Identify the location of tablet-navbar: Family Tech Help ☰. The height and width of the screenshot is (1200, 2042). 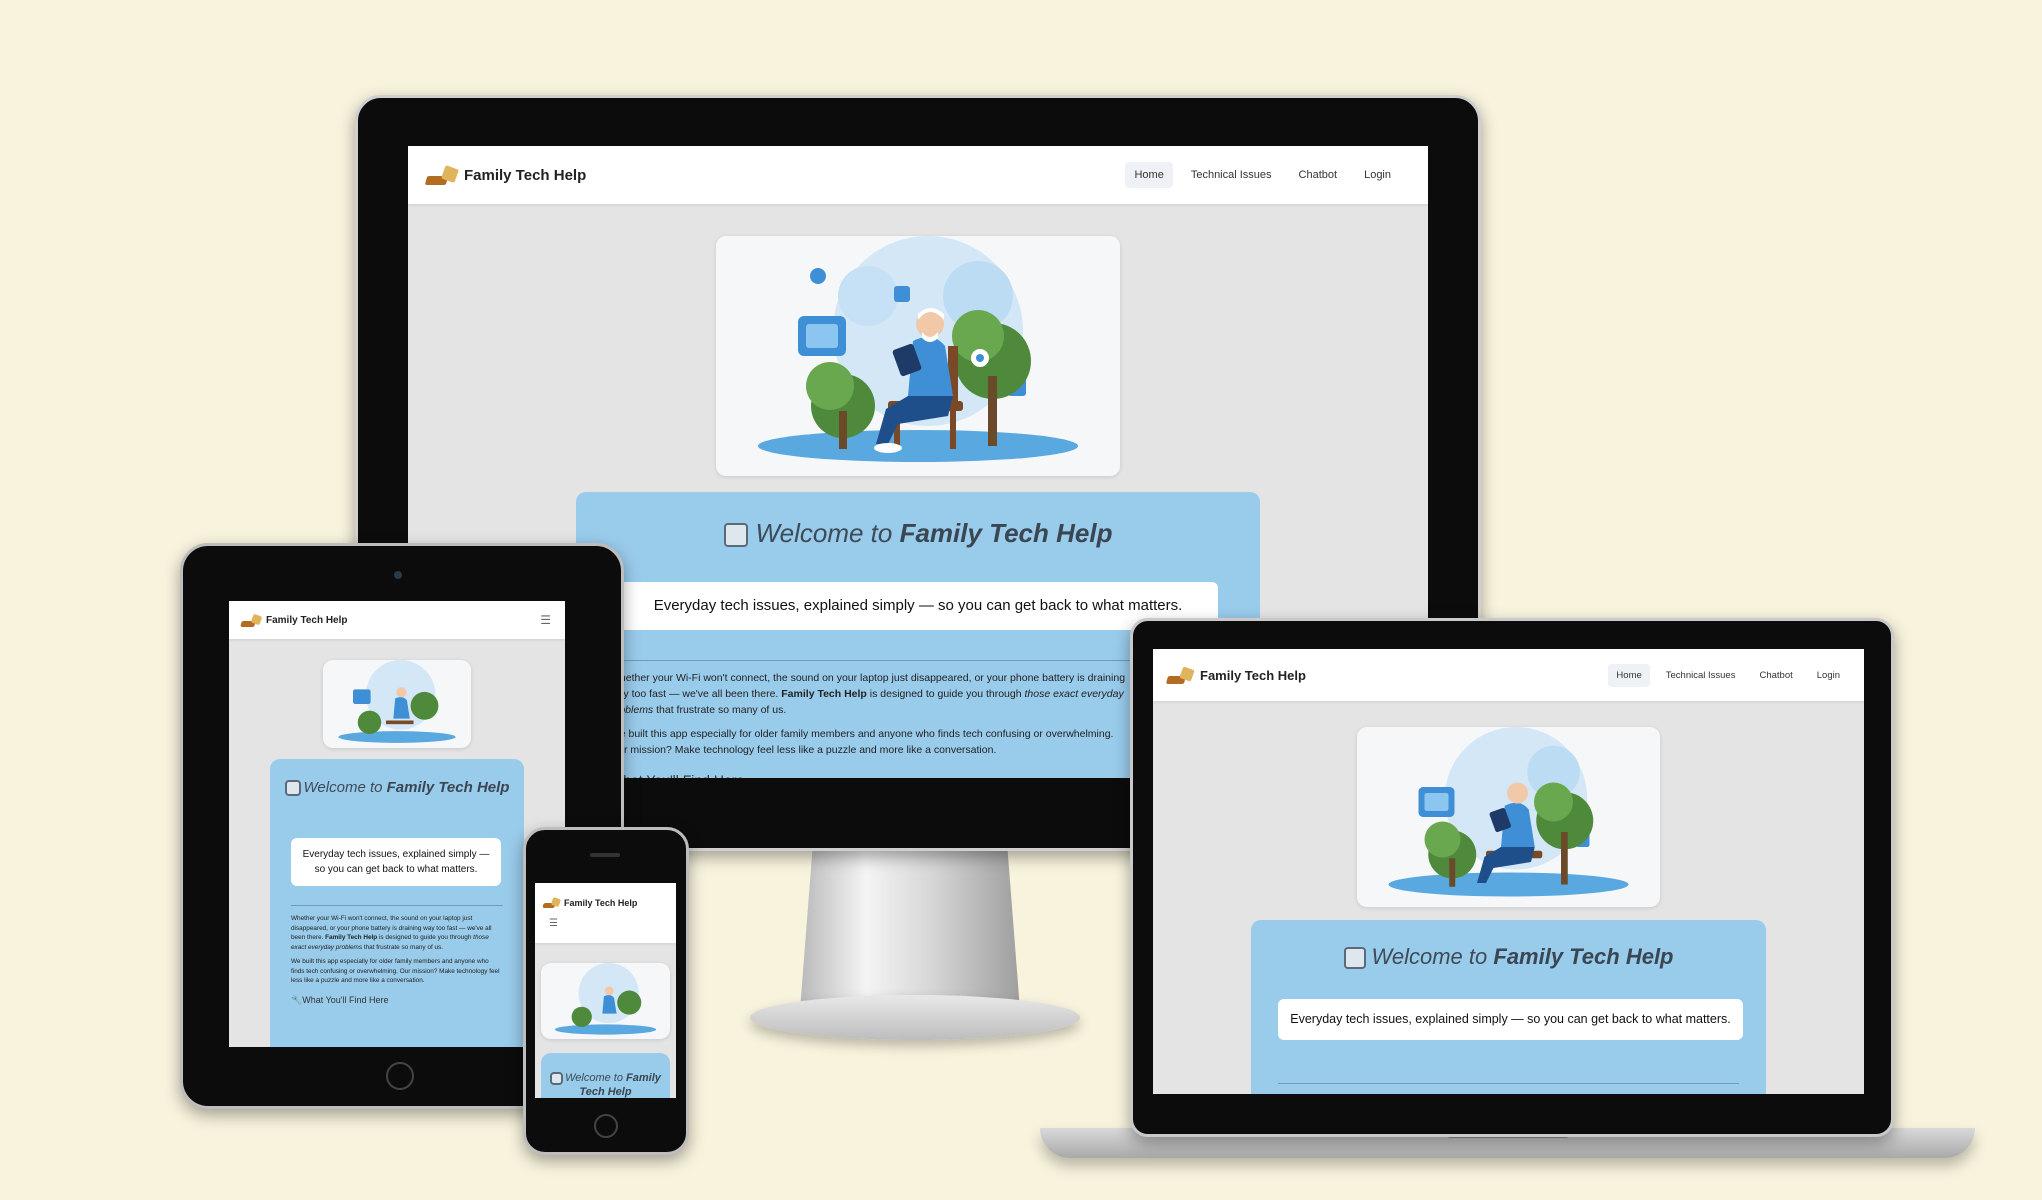
(397, 620).